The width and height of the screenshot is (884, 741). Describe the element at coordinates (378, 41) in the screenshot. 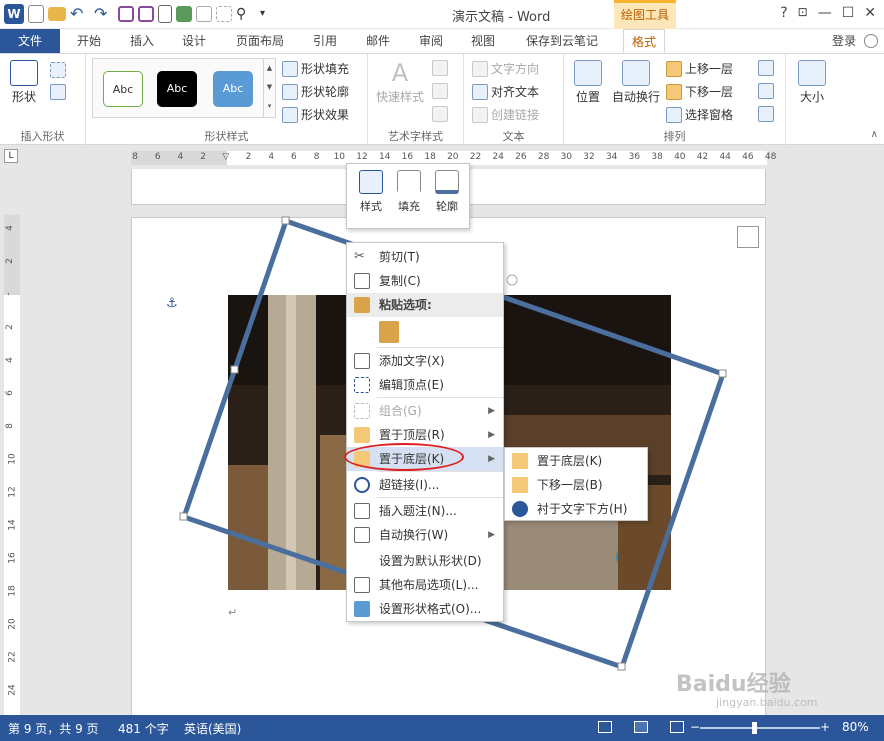

I see `tab-mailings: 邮件` at that location.